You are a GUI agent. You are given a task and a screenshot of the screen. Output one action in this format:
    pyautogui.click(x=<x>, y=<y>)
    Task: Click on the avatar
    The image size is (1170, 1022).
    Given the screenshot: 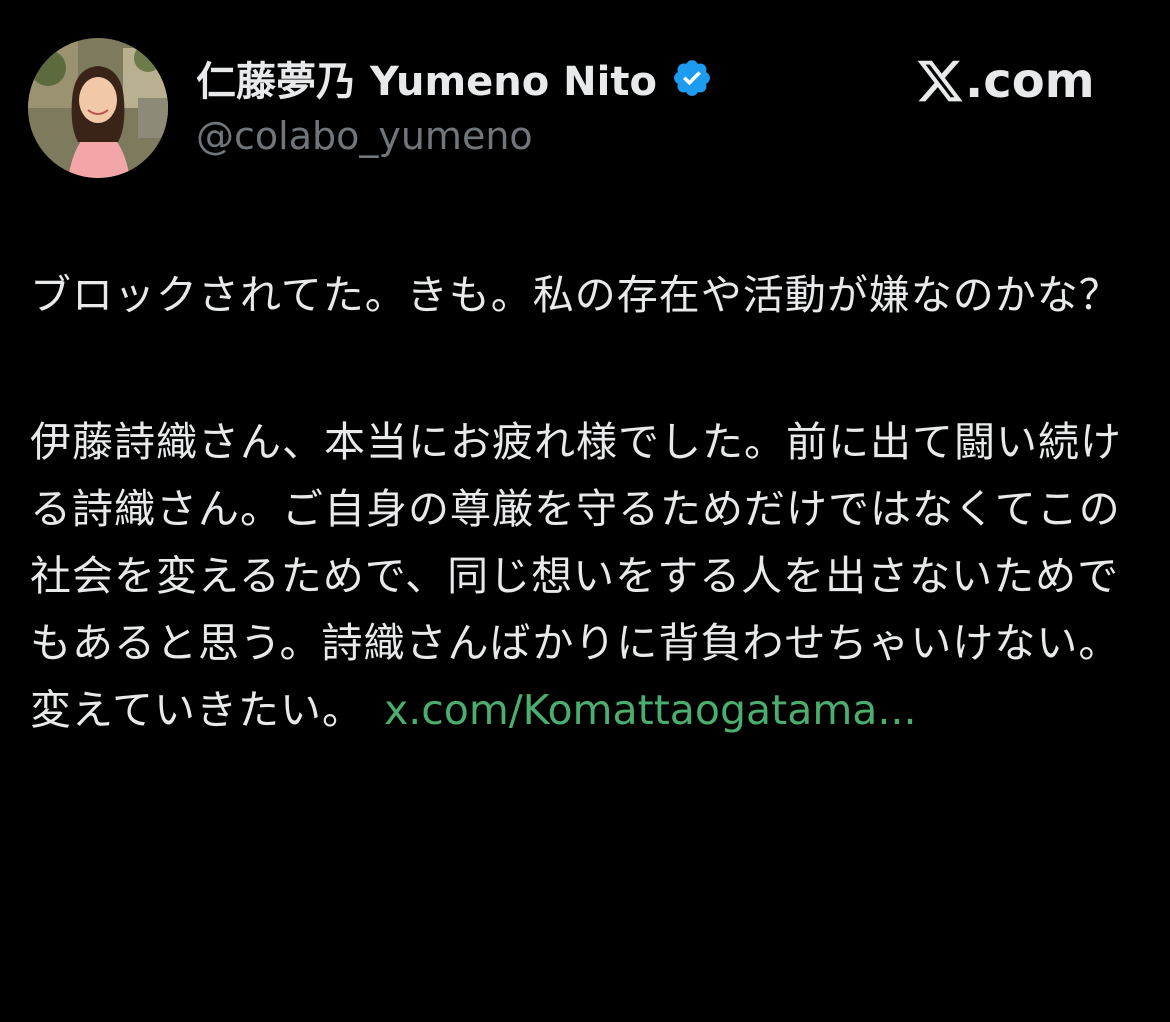 What is the action you would take?
    pyautogui.click(x=98, y=108)
    